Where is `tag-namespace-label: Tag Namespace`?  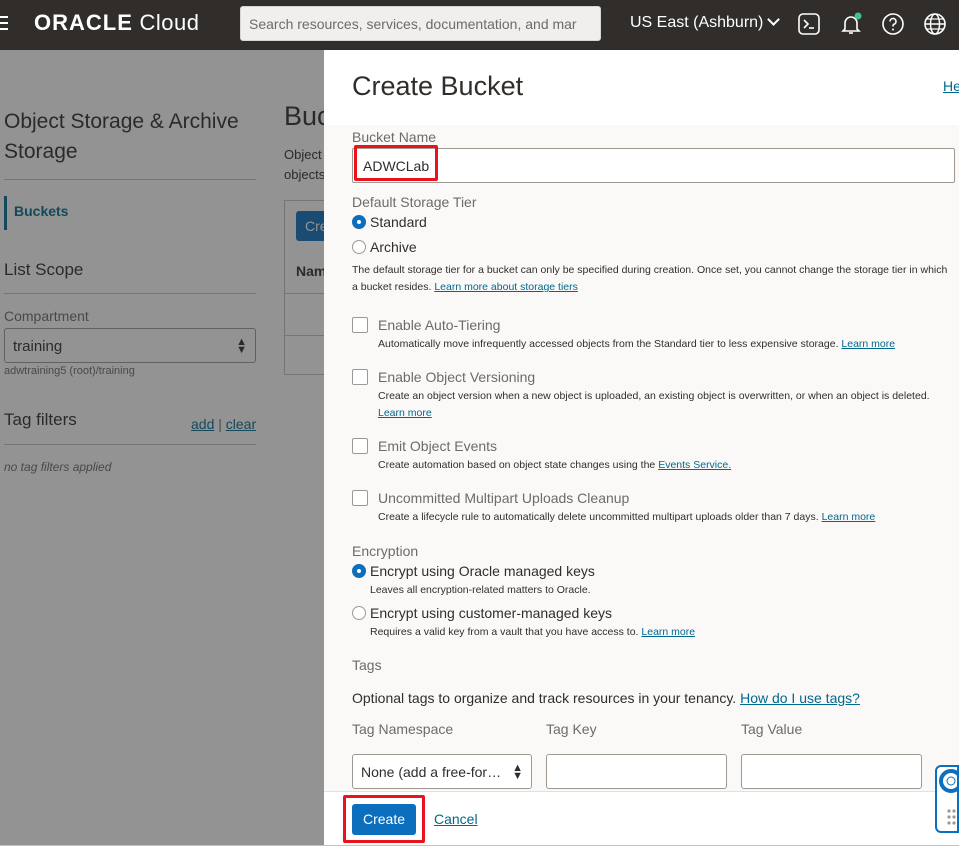
tag-namespace-label: Tag Namespace is located at coordinates (403, 729).